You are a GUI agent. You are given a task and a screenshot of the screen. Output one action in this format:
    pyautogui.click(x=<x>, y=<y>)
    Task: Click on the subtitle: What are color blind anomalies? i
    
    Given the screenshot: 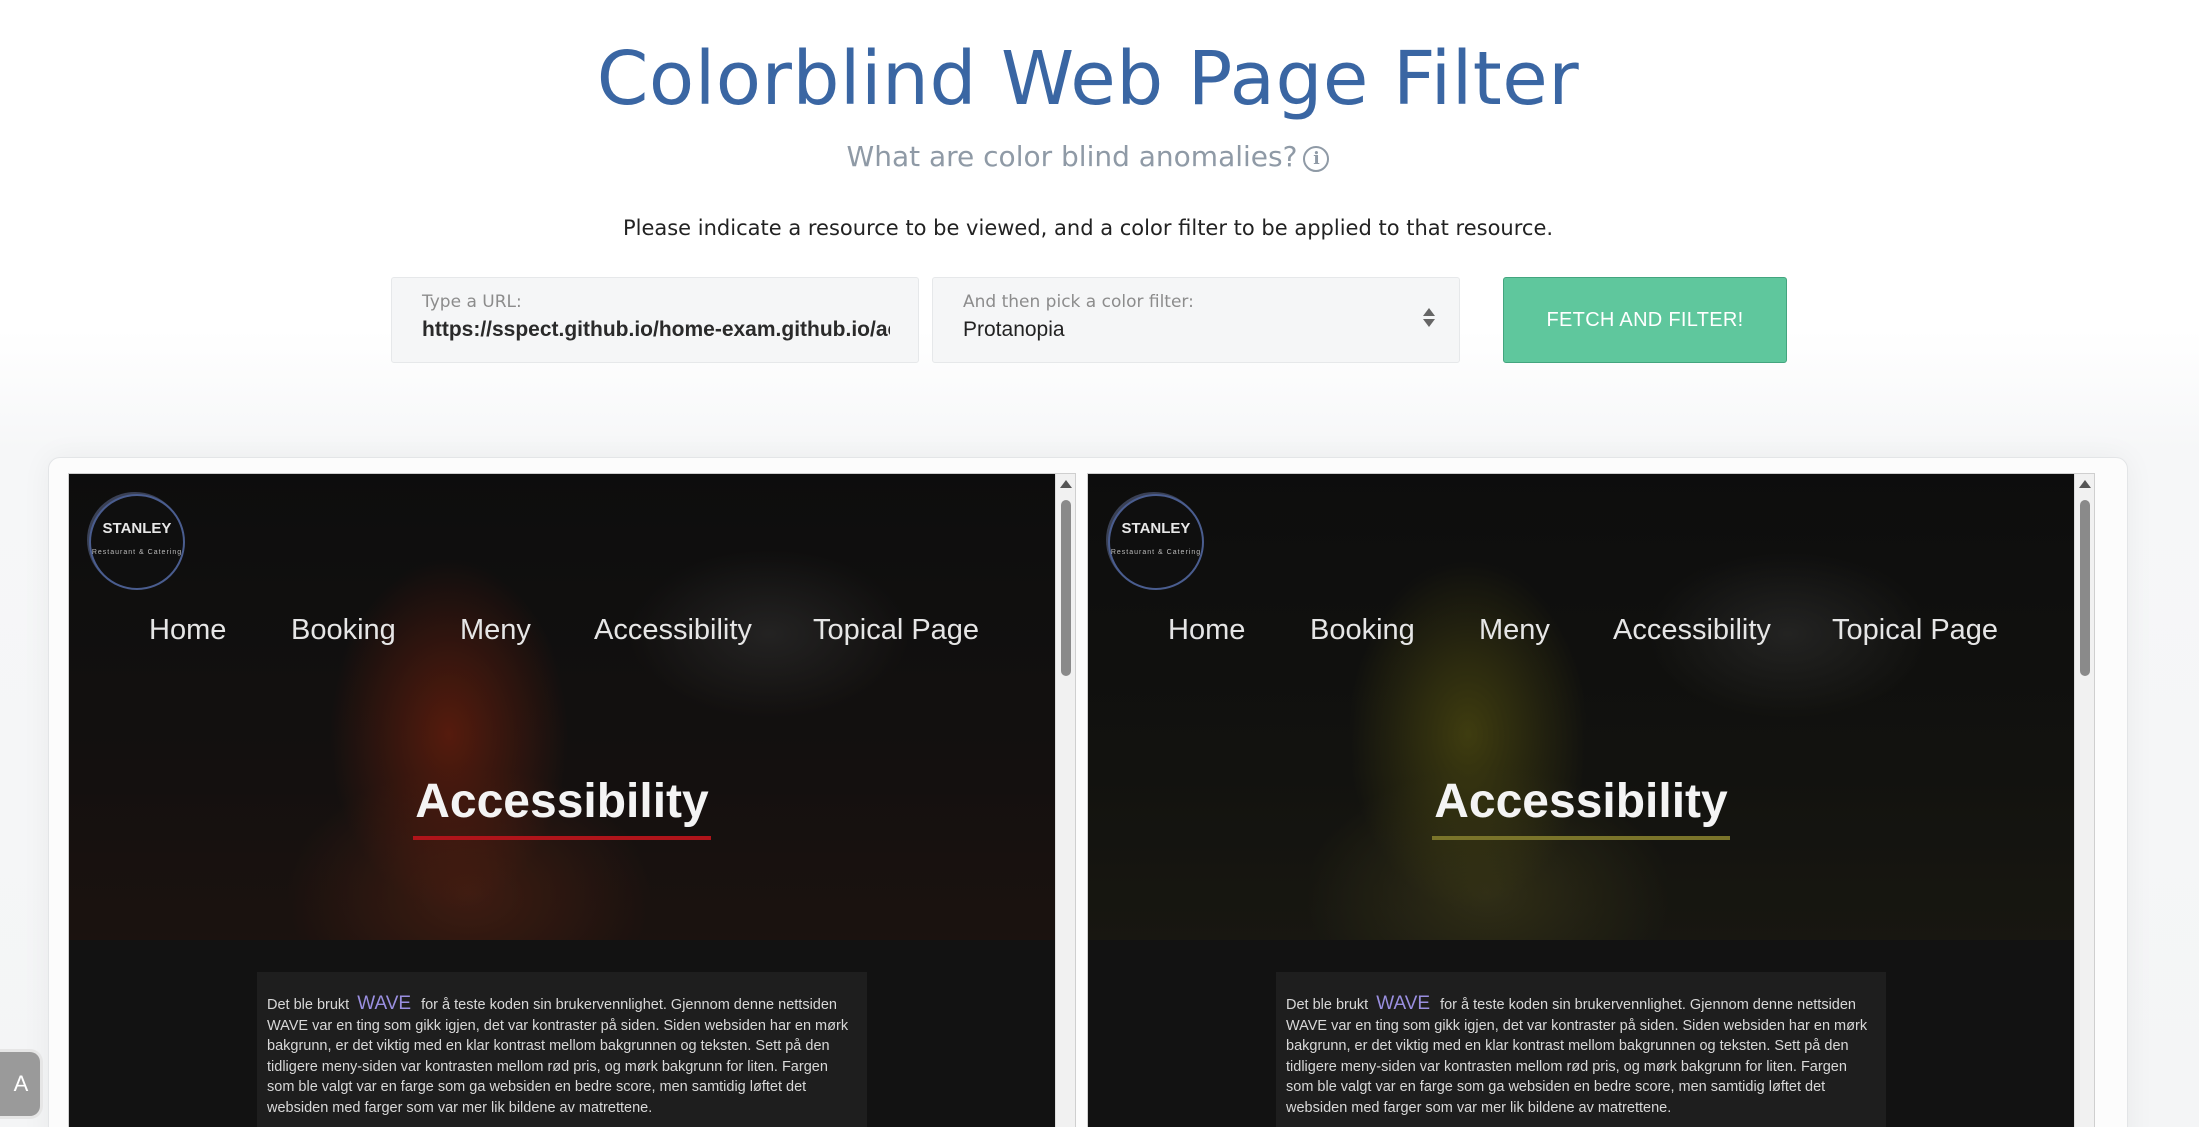 What is the action you would take?
    pyautogui.click(x=1088, y=156)
    